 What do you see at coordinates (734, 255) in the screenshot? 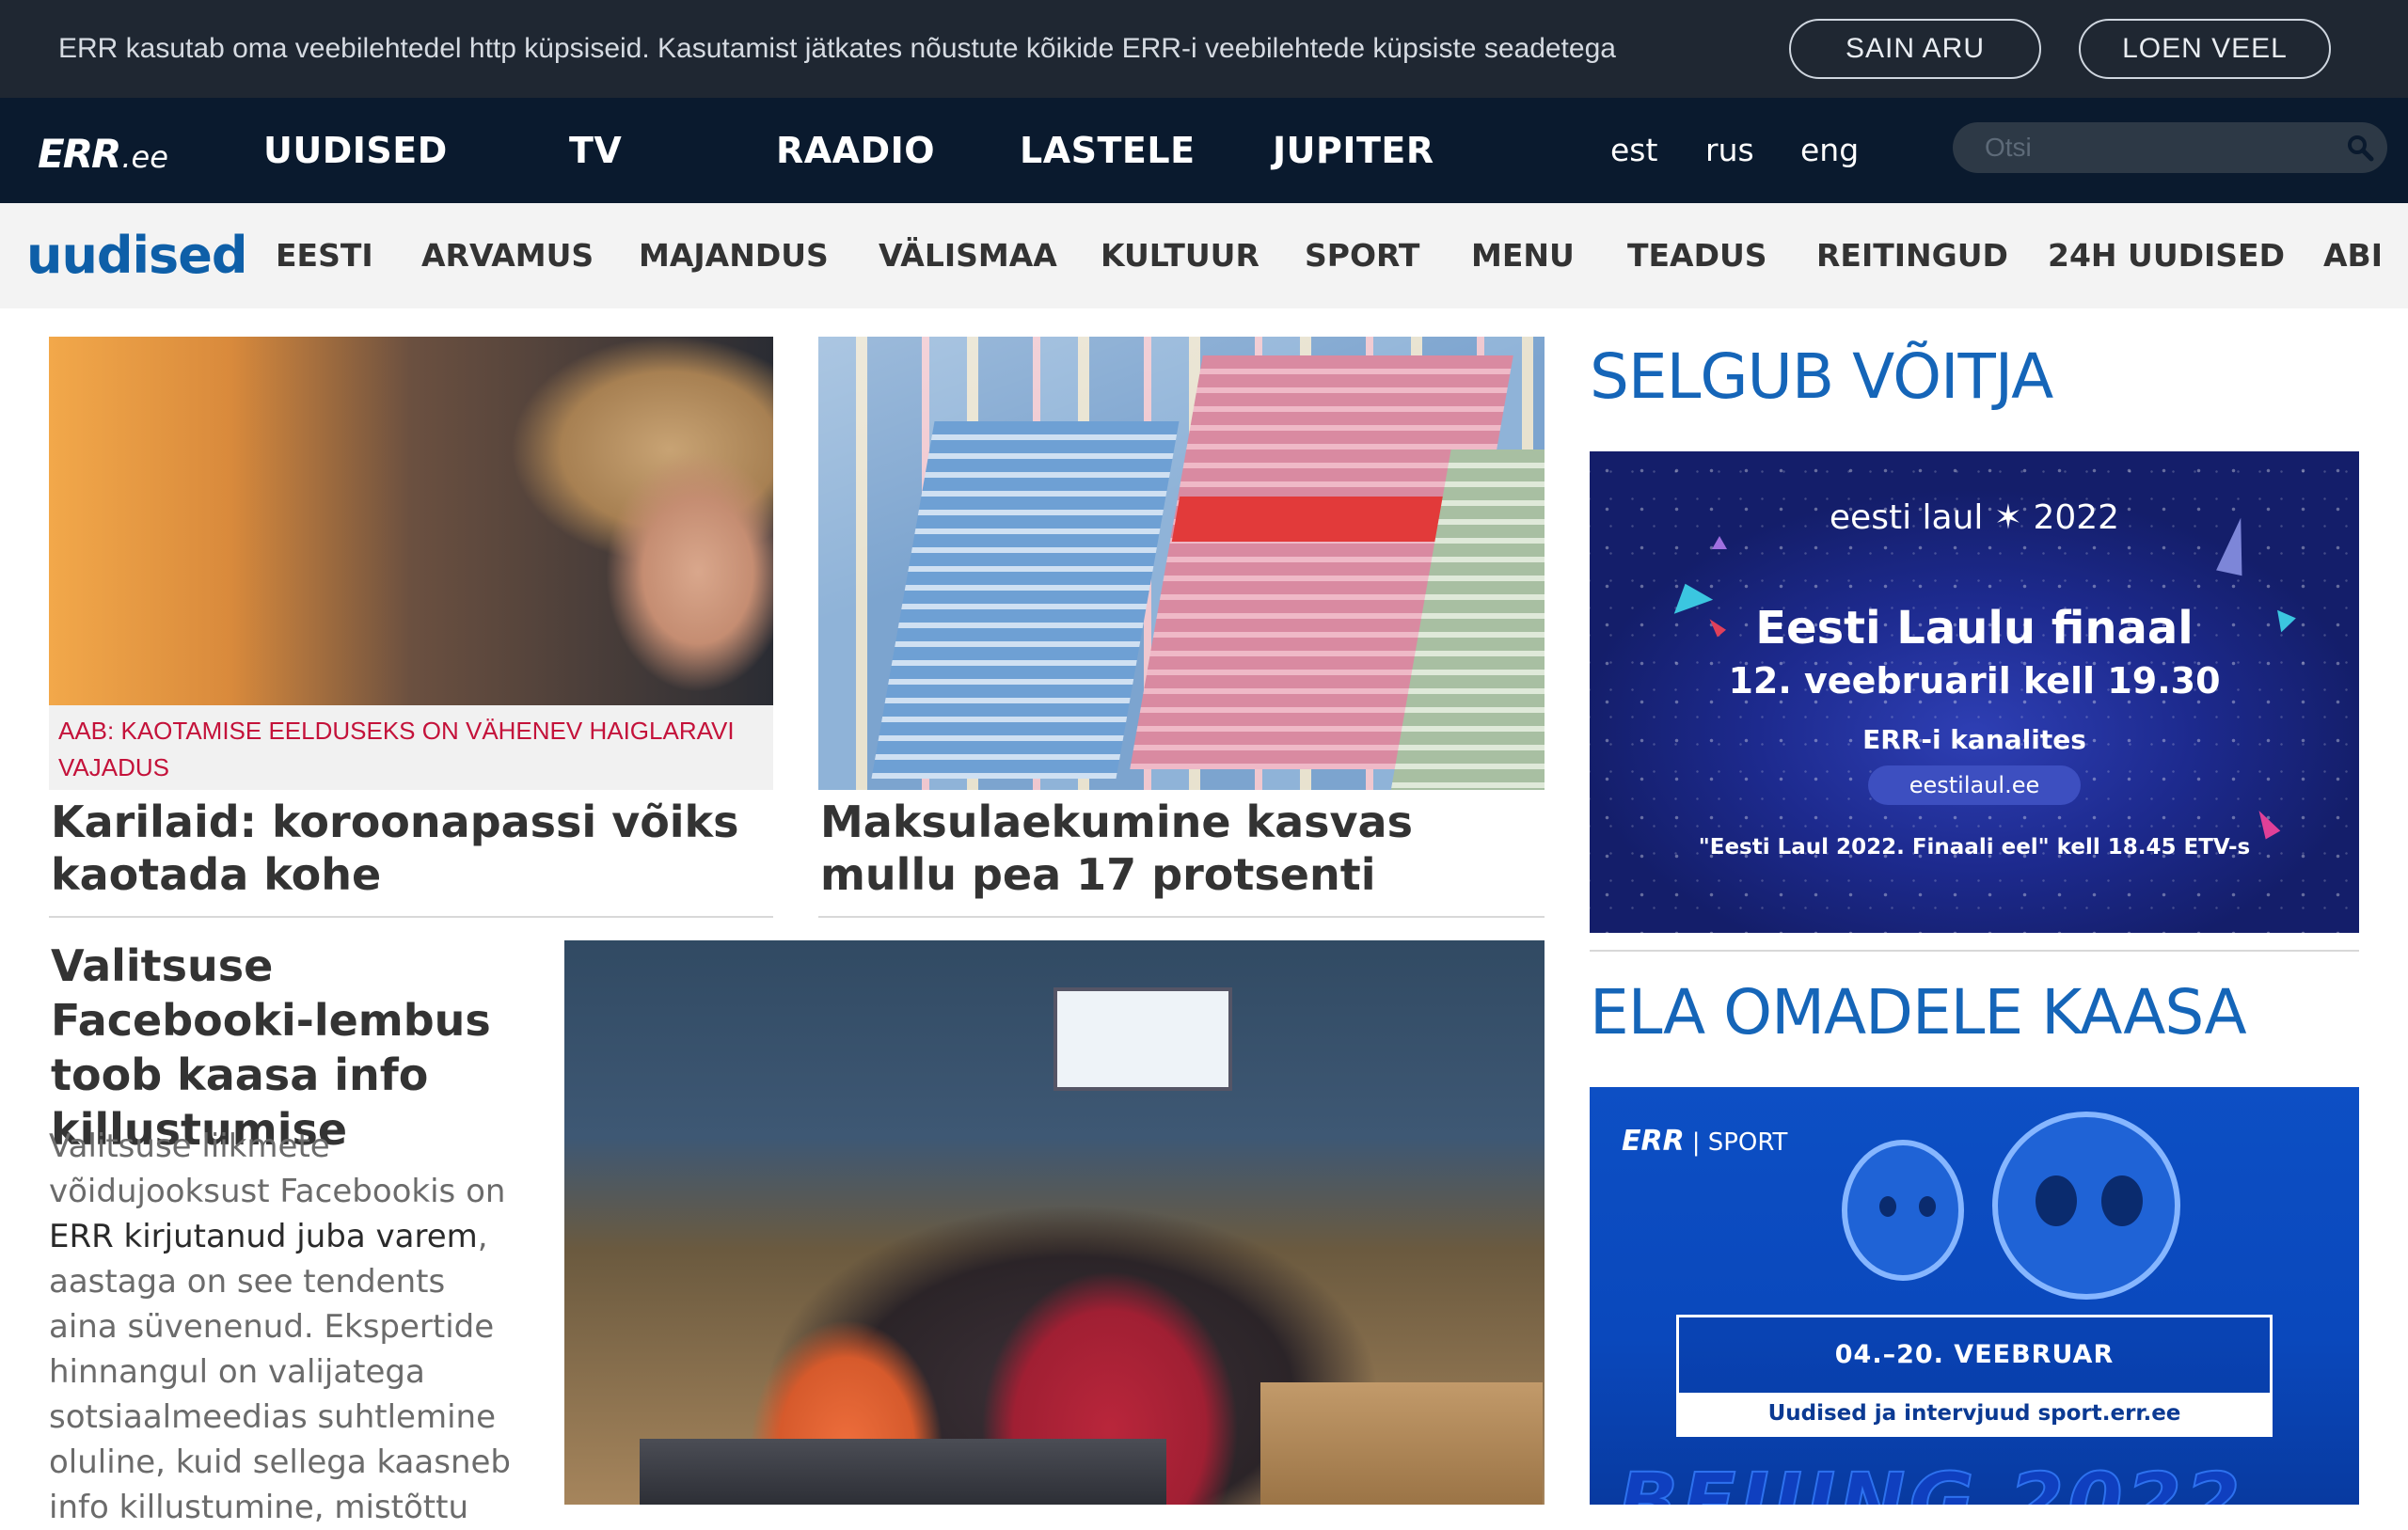
I see `section-majandus: MAJANDUS` at bounding box center [734, 255].